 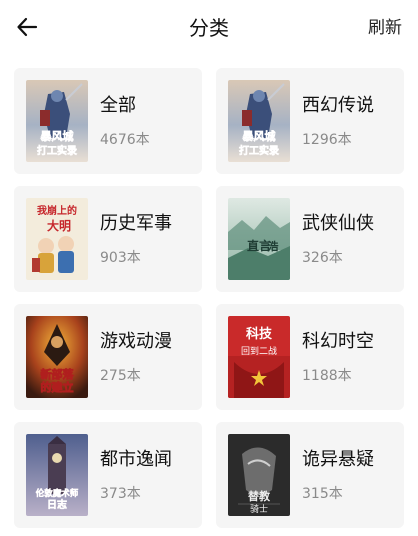 What do you see at coordinates (259, 351) in the screenshot?
I see `svg-text: 回到二战` at bounding box center [259, 351].